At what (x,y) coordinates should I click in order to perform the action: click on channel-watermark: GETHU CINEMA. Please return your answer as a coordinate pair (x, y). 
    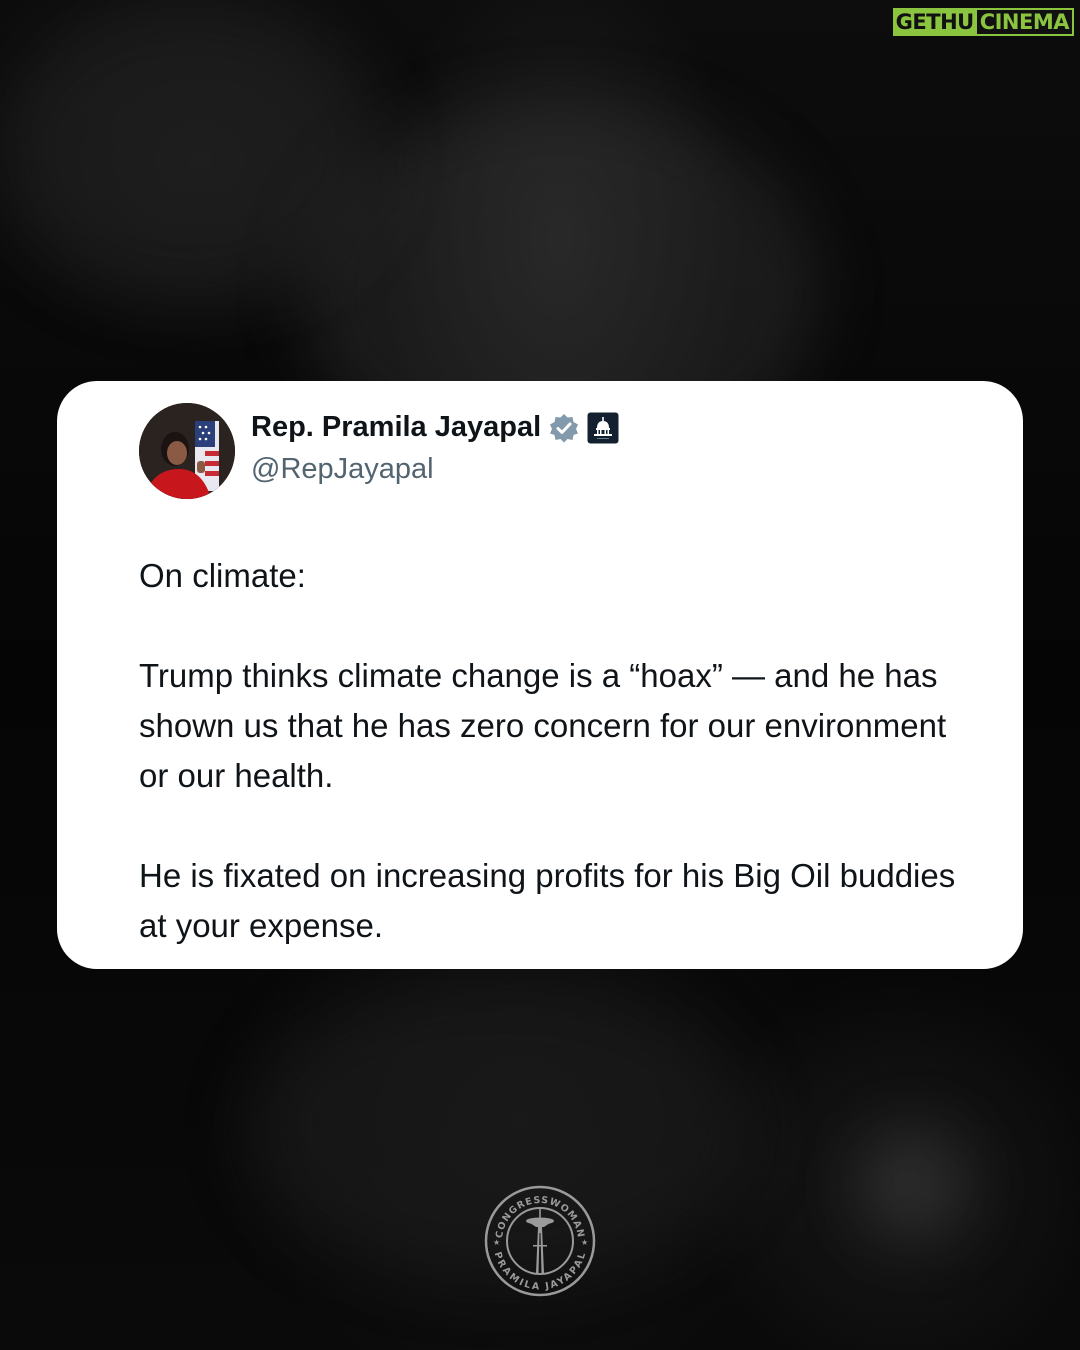
    Looking at the image, I should click on (983, 22).